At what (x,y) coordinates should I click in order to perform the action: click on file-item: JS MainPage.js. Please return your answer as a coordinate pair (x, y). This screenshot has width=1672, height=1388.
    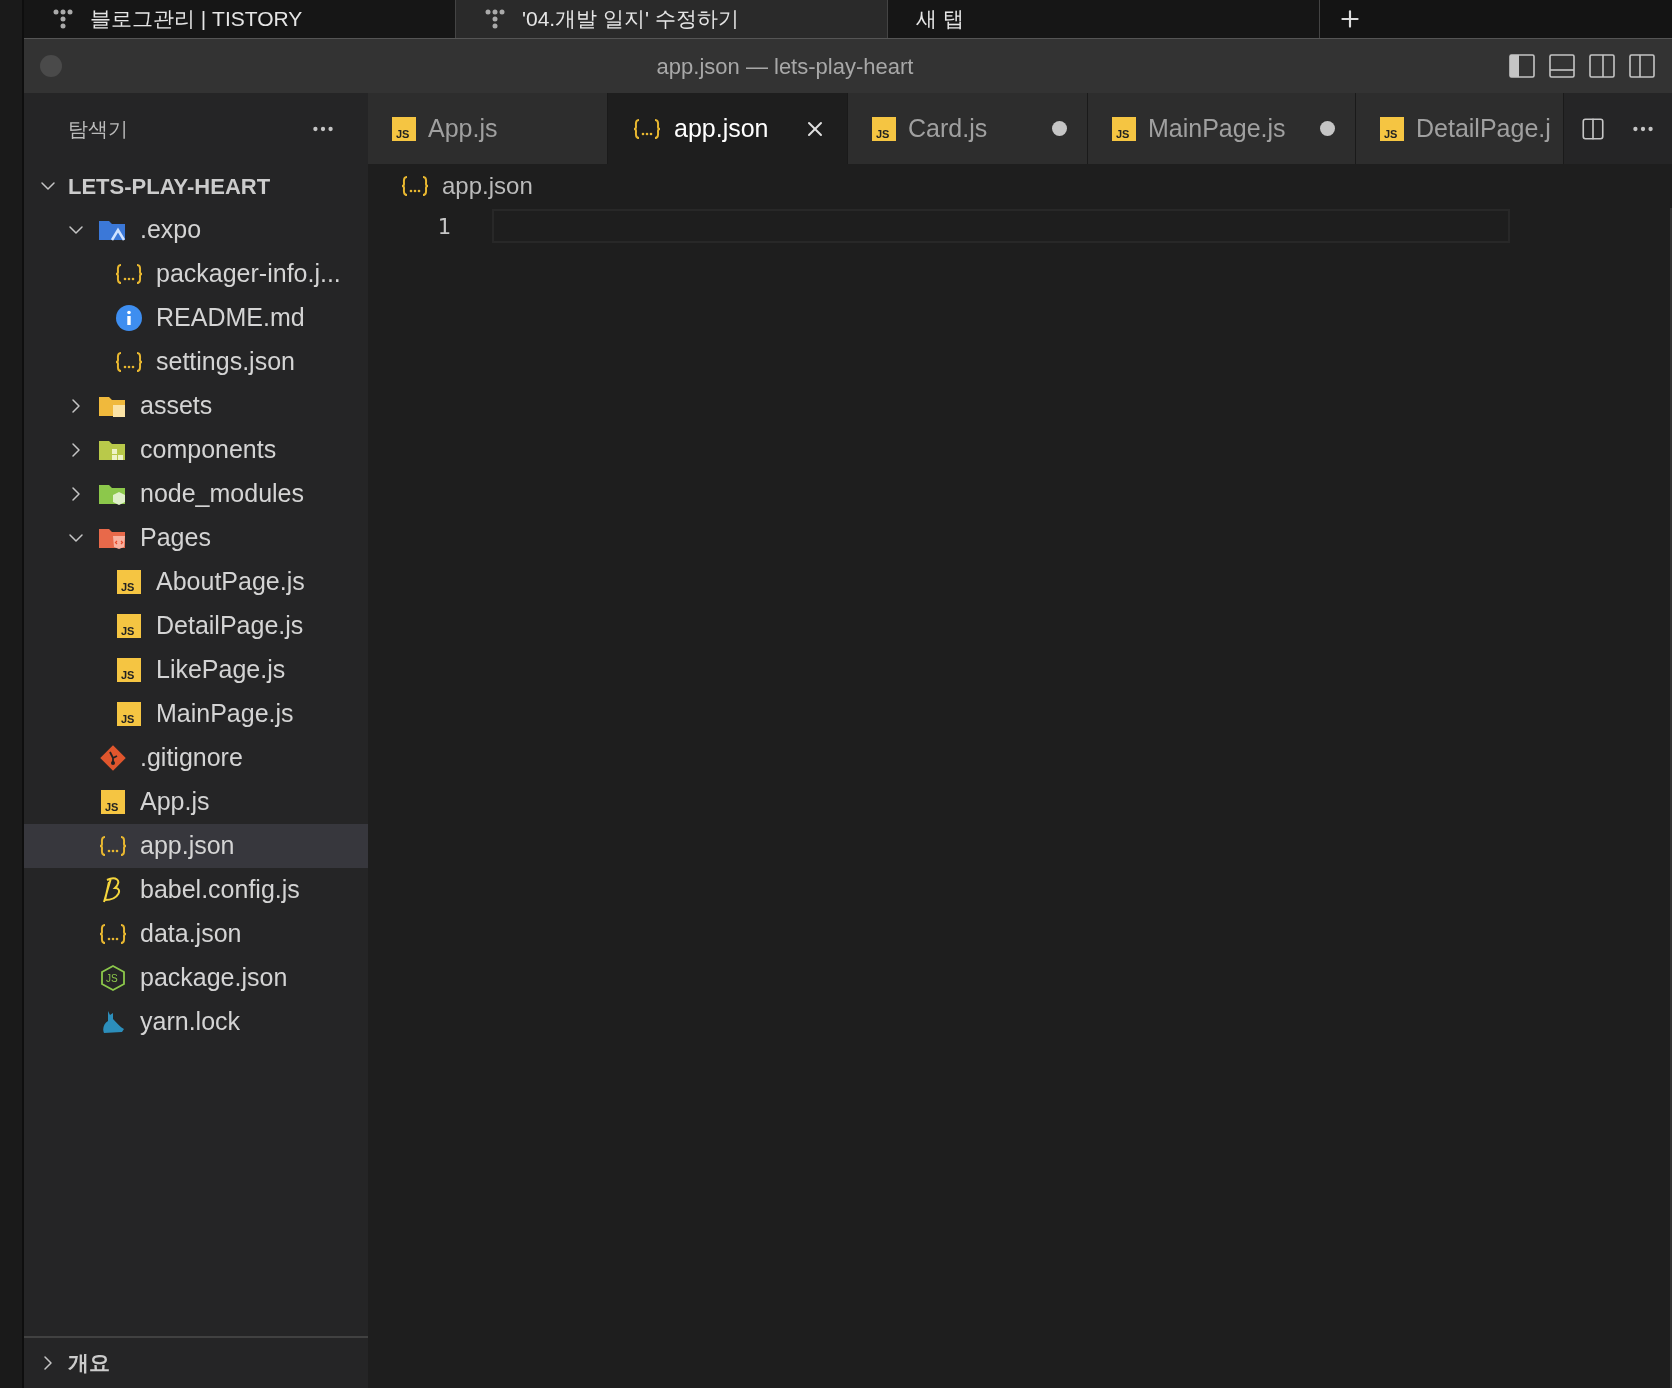
    Looking at the image, I should click on (196, 714).